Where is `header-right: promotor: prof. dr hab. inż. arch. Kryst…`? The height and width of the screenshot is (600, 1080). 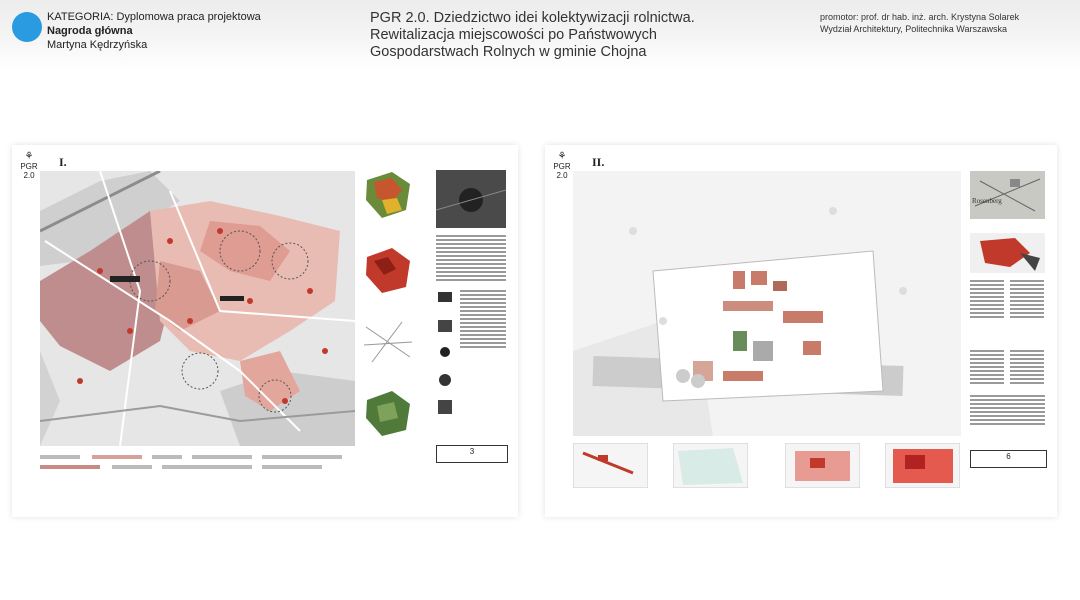
header-right: promotor: prof. dr hab. inż. arch. Kryst… is located at coordinates (919, 23).